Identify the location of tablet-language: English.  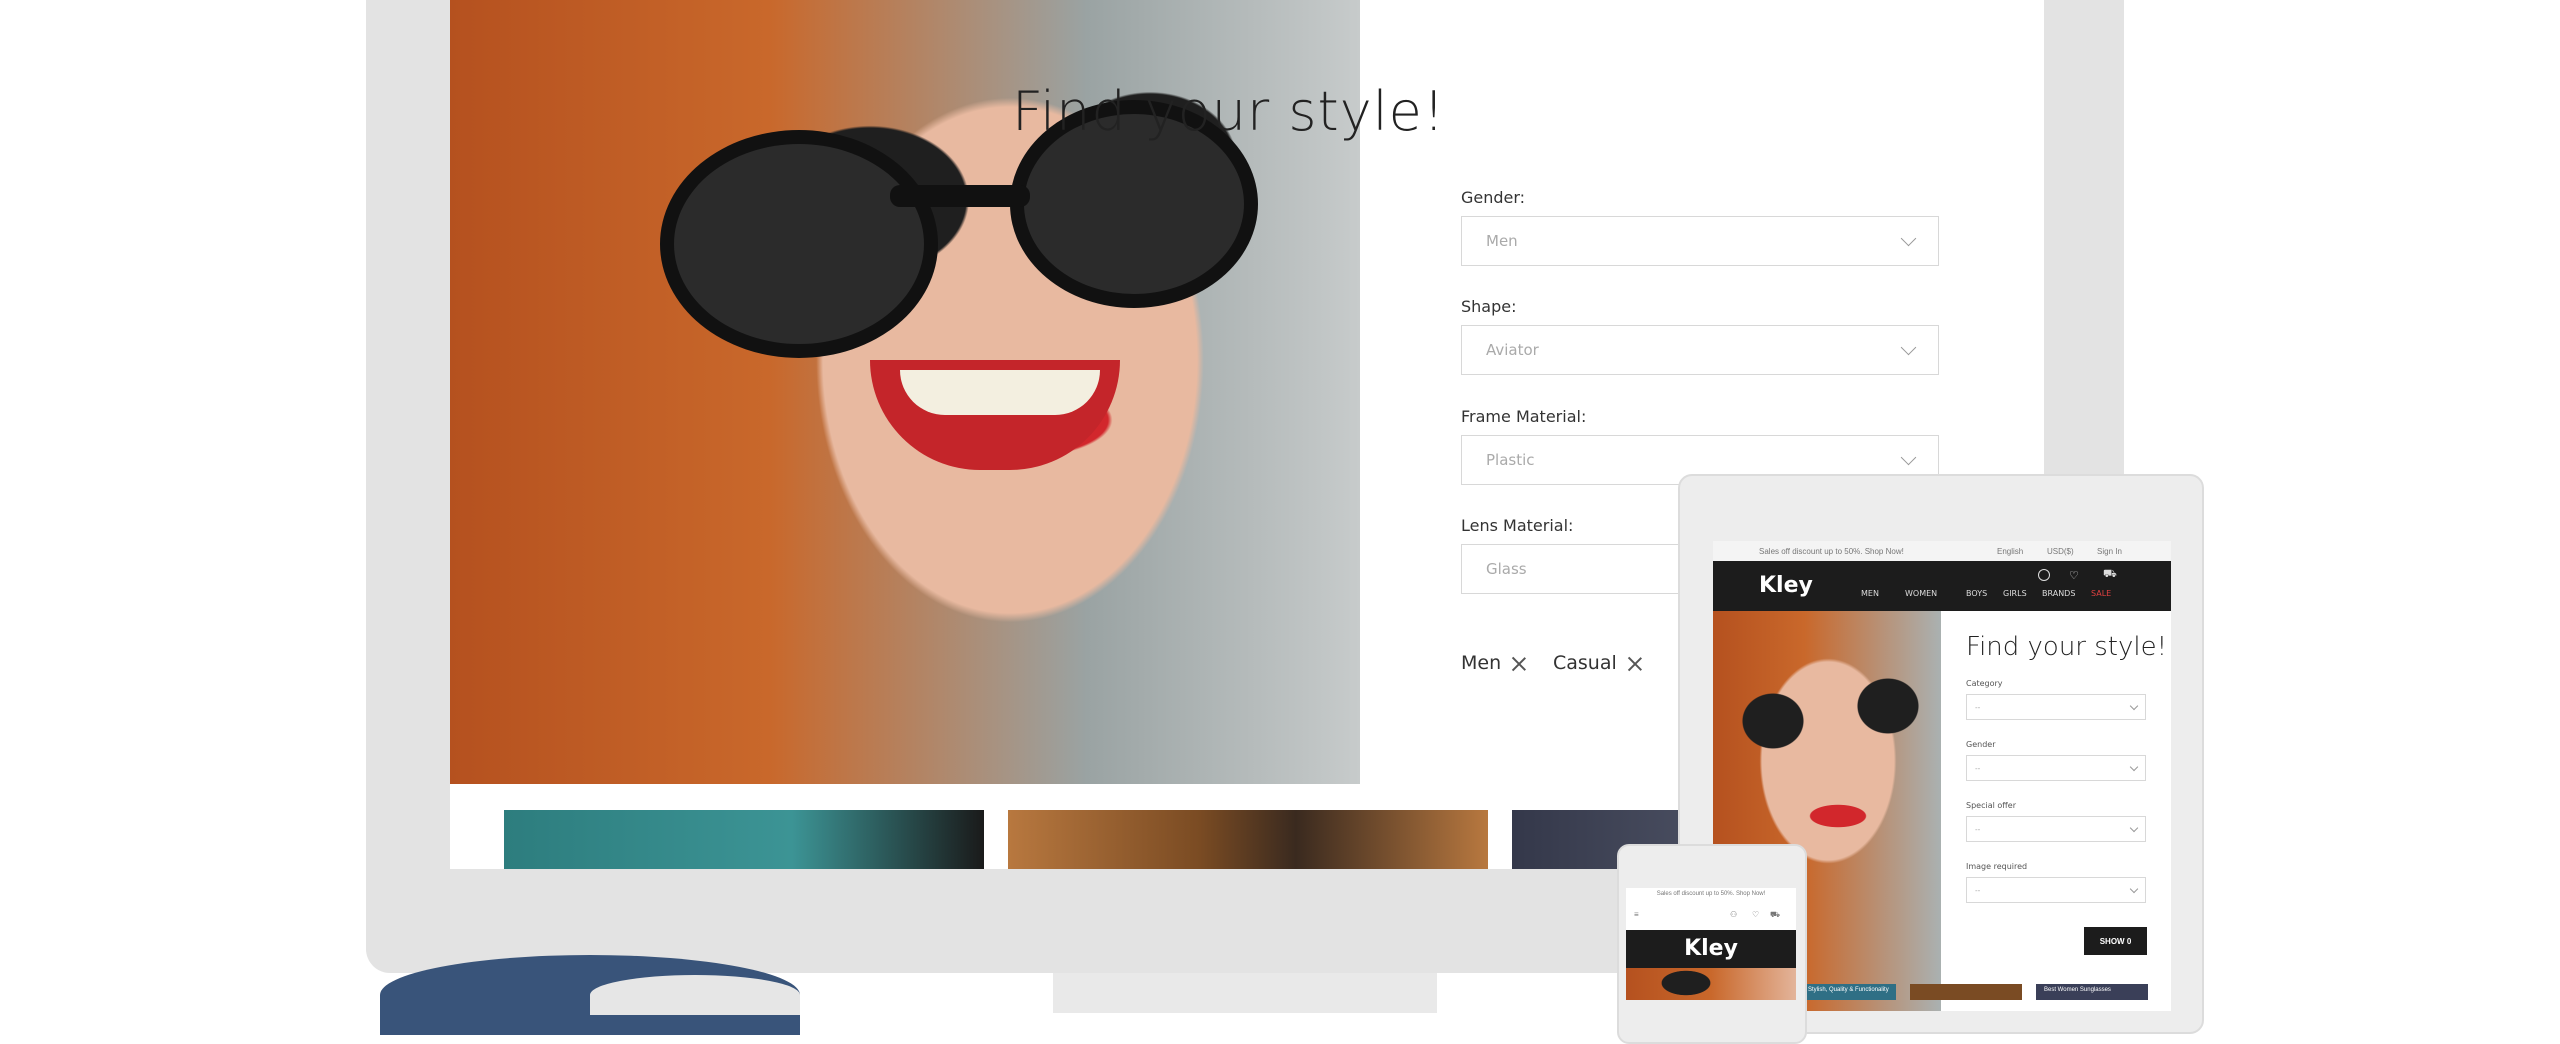
(2010, 551).